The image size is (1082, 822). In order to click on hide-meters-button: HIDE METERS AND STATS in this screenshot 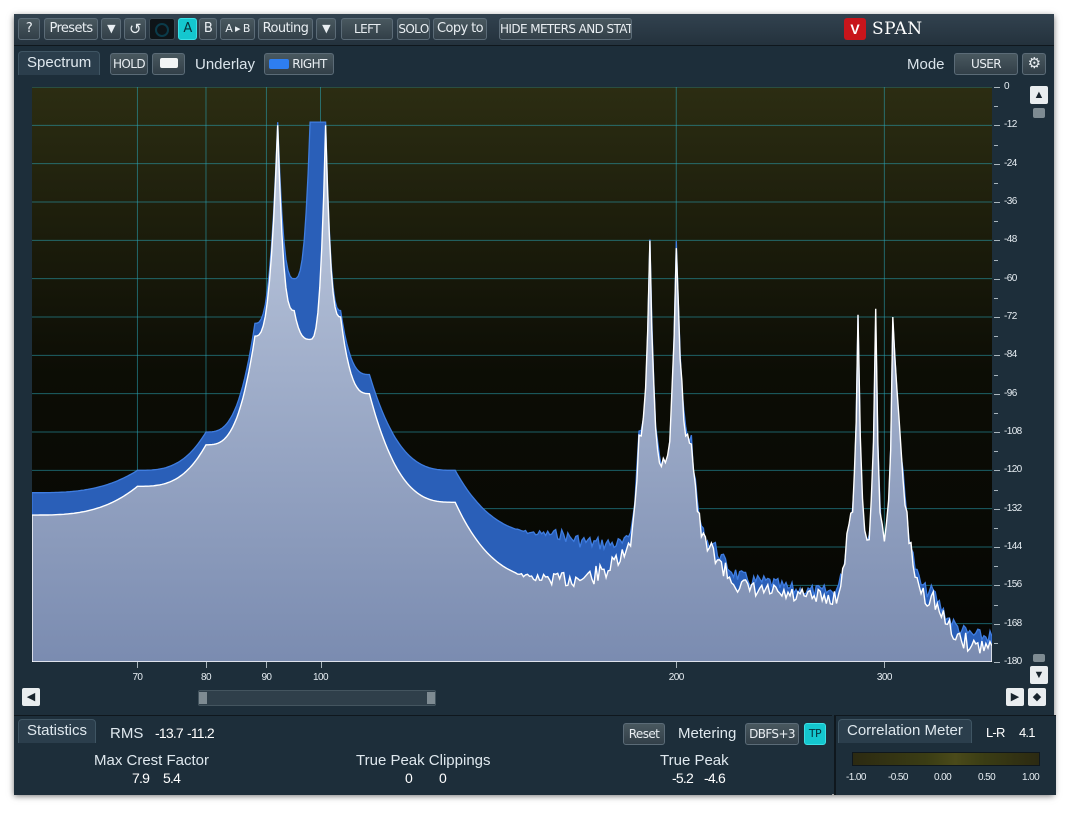, I will do `click(565, 29)`.